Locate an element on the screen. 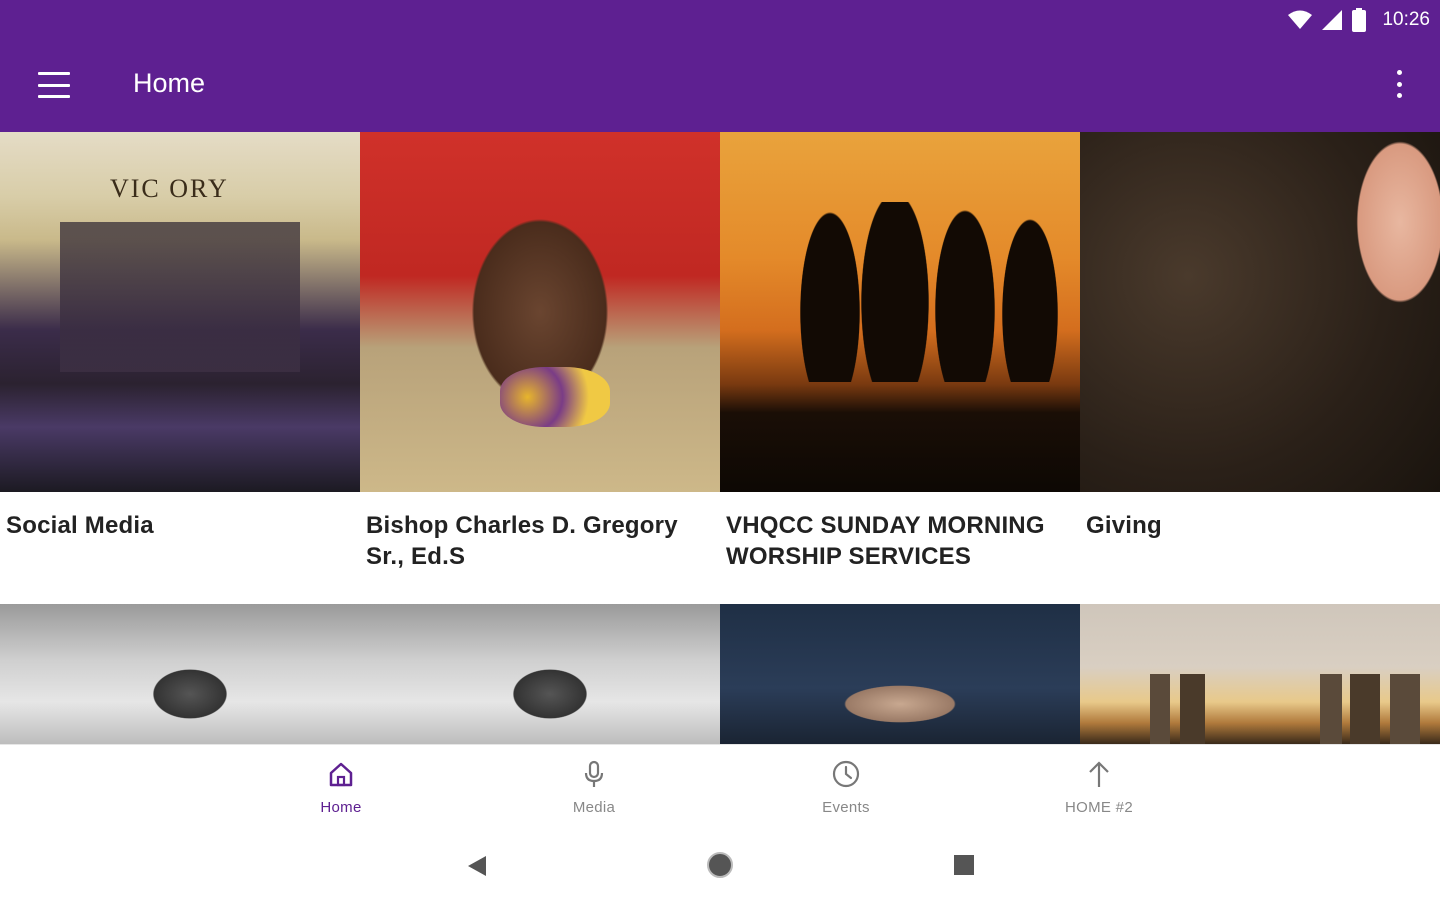  back-icon is located at coordinates (477, 866).